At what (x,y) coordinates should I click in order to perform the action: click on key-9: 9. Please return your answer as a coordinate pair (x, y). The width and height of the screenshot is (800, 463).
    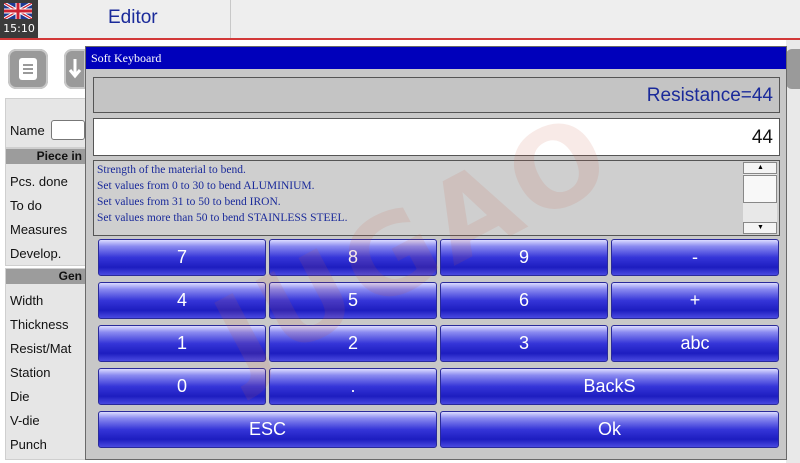
    Looking at the image, I should click on (524, 257).